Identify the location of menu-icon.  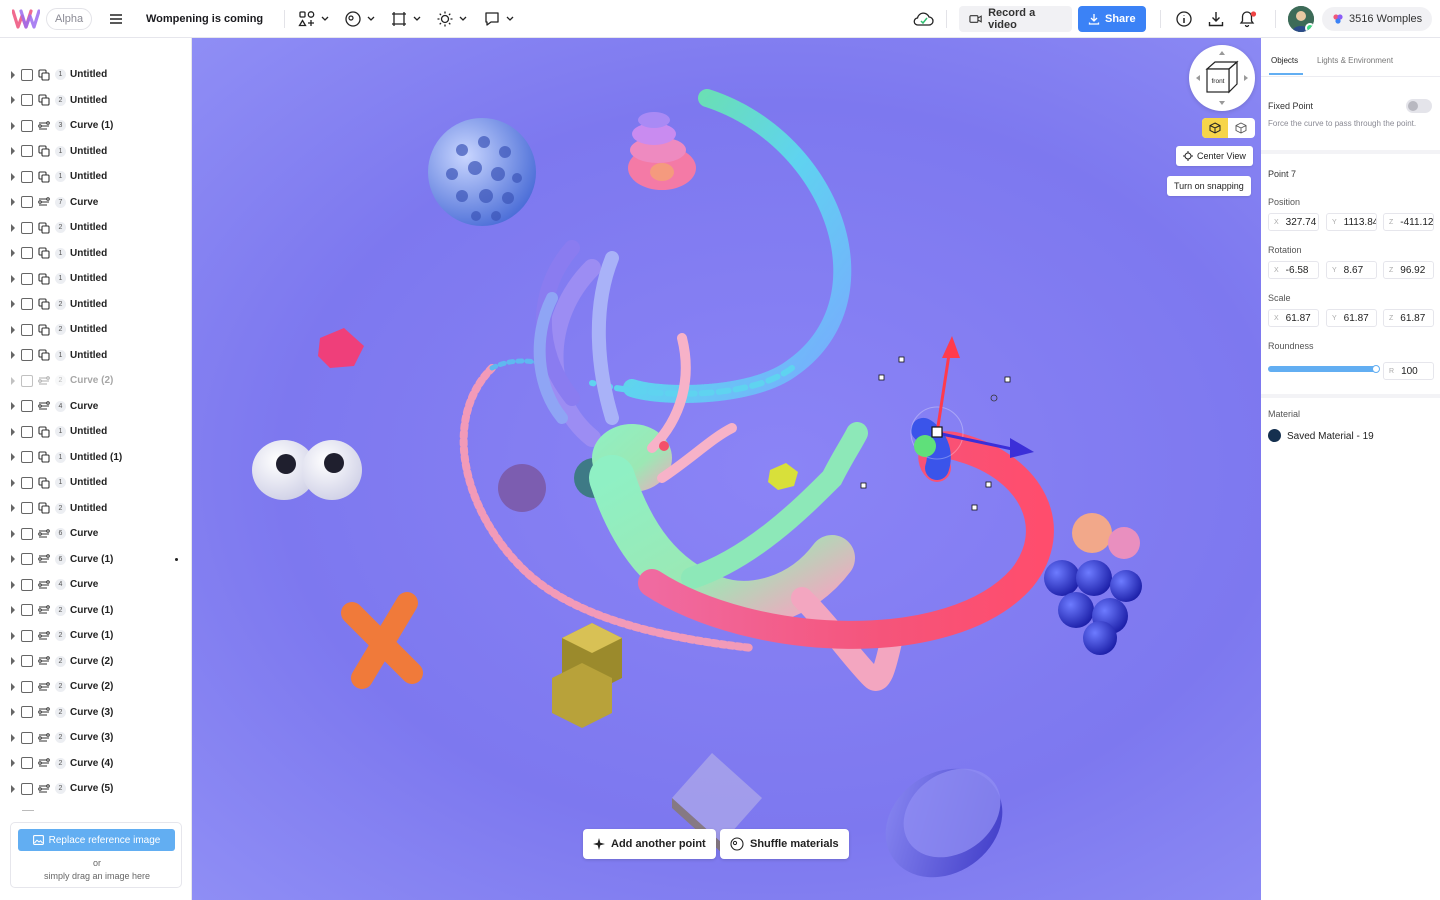
(116, 19).